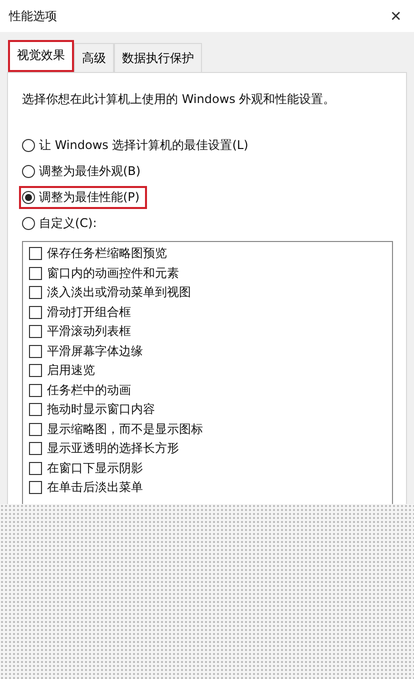 The height and width of the screenshot is (679, 414). I want to click on close-button: ✕, so click(396, 16).